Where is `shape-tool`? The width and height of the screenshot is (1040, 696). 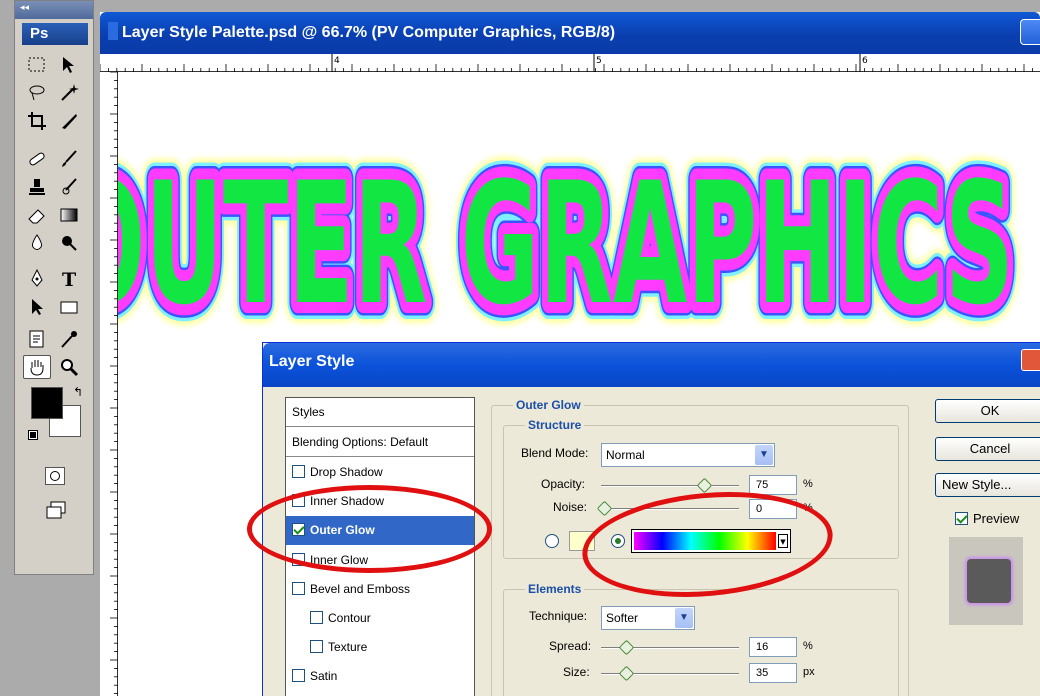 shape-tool is located at coordinates (69, 307).